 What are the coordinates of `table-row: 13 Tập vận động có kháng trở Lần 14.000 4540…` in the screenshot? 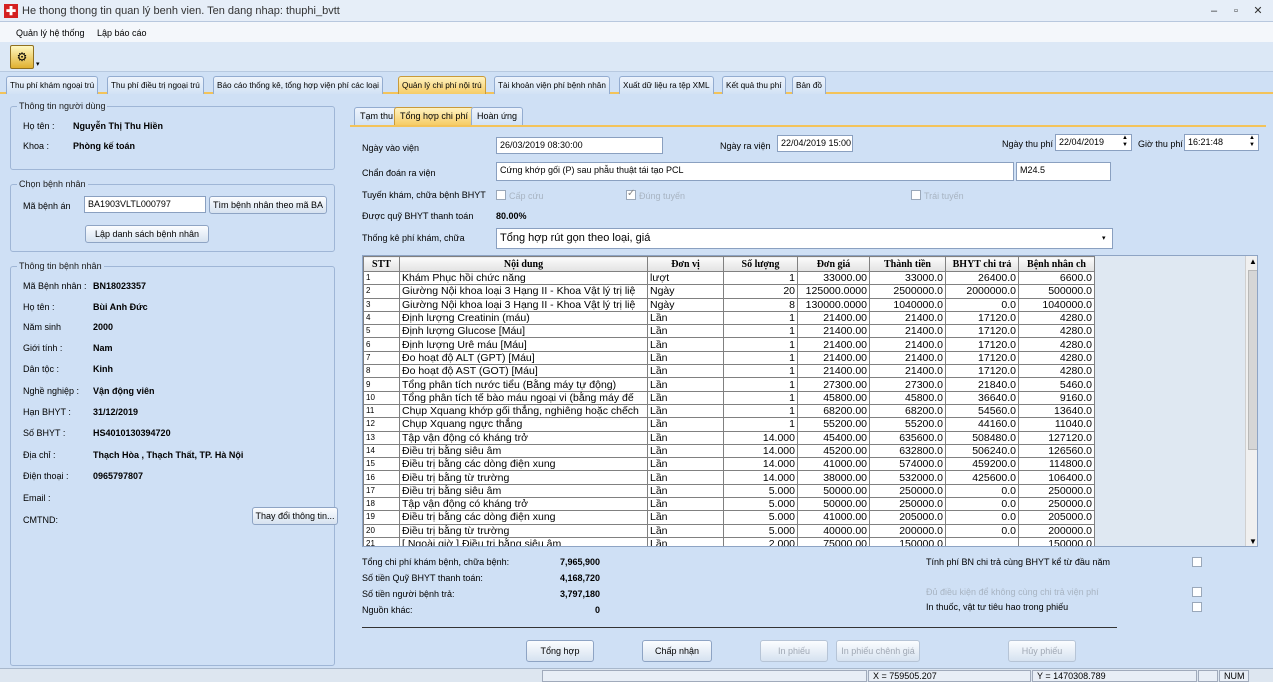 It's located at (729, 437).